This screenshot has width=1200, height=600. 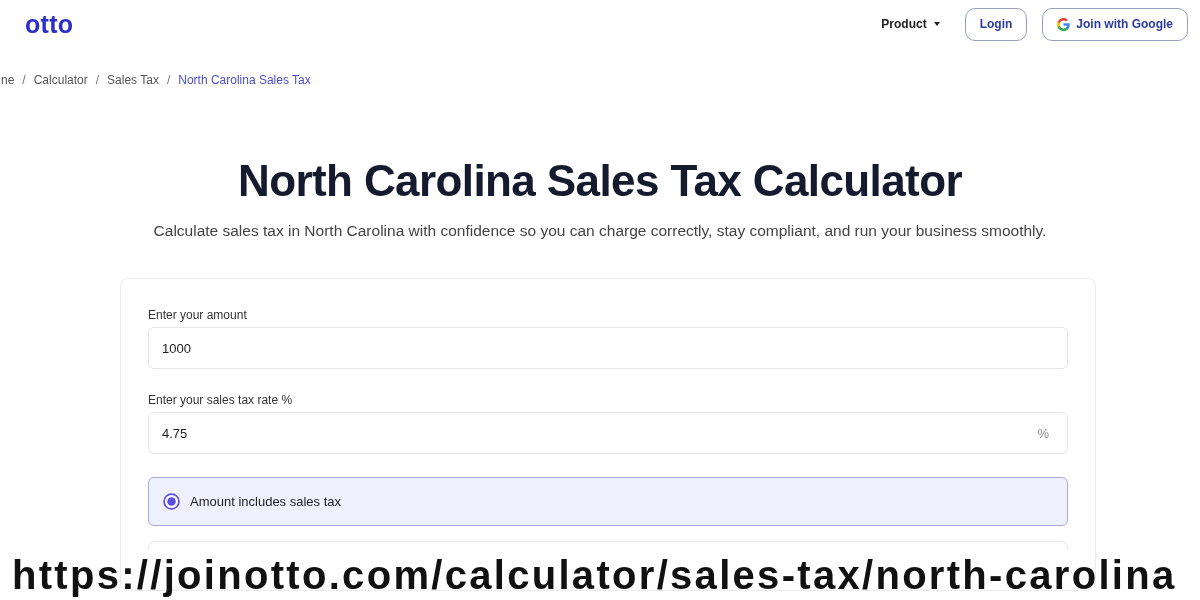 I want to click on login-button: Login, so click(x=996, y=24).